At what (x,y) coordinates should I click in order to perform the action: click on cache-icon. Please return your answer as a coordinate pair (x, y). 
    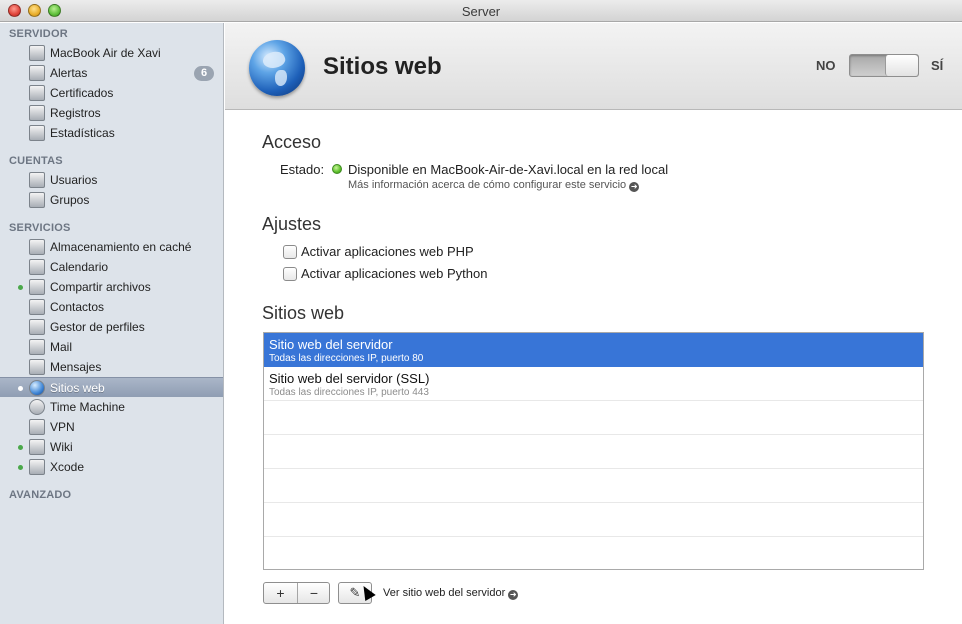
    Looking at the image, I should click on (37, 247).